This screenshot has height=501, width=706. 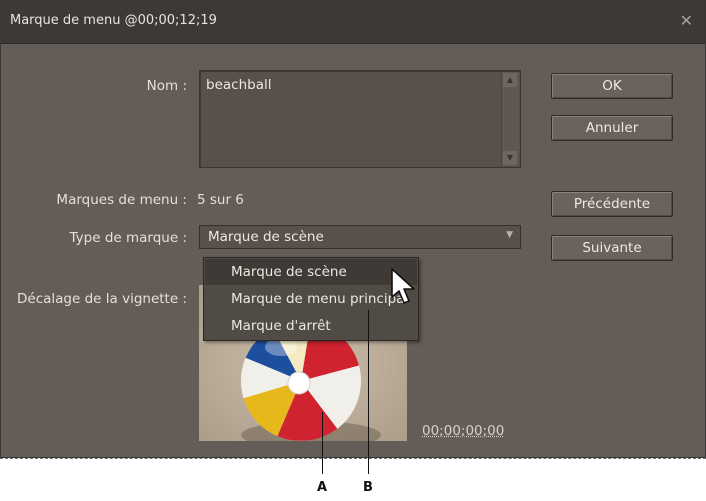 What do you see at coordinates (322, 487) in the screenshot?
I see `callout-label-a: A` at bounding box center [322, 487].